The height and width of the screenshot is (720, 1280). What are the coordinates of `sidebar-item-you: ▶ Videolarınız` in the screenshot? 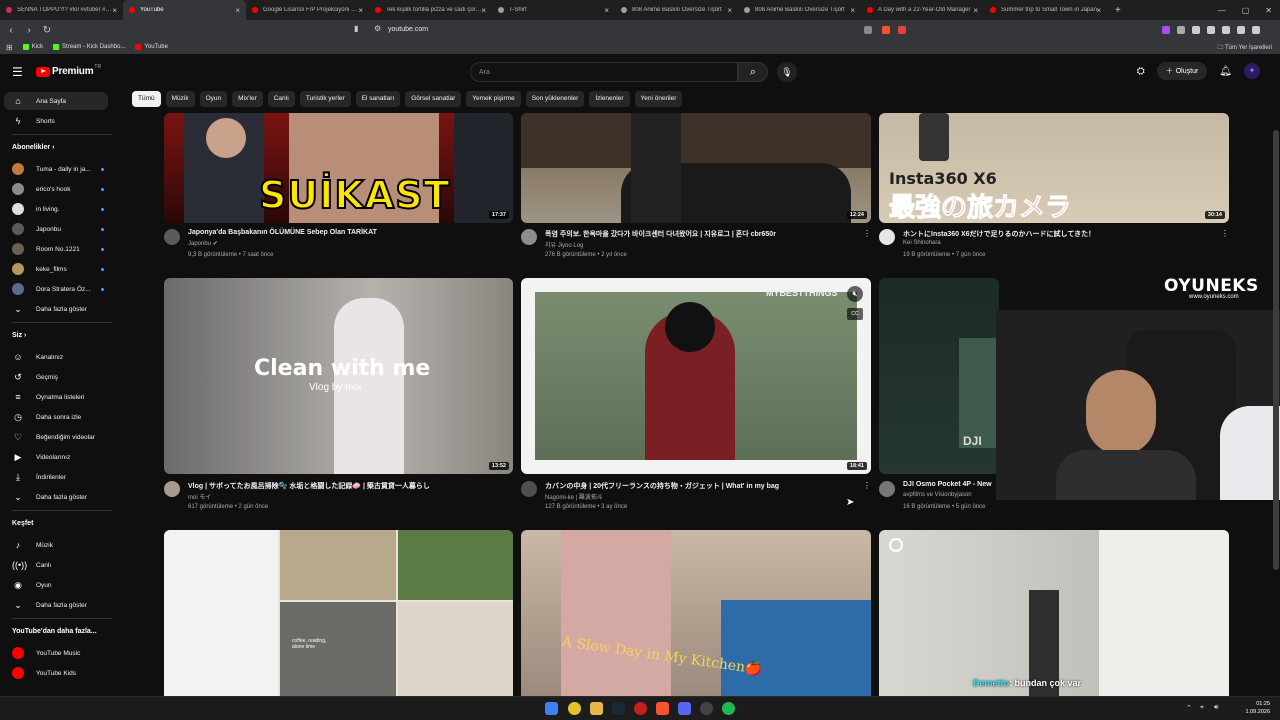 It's located at (56, 457).